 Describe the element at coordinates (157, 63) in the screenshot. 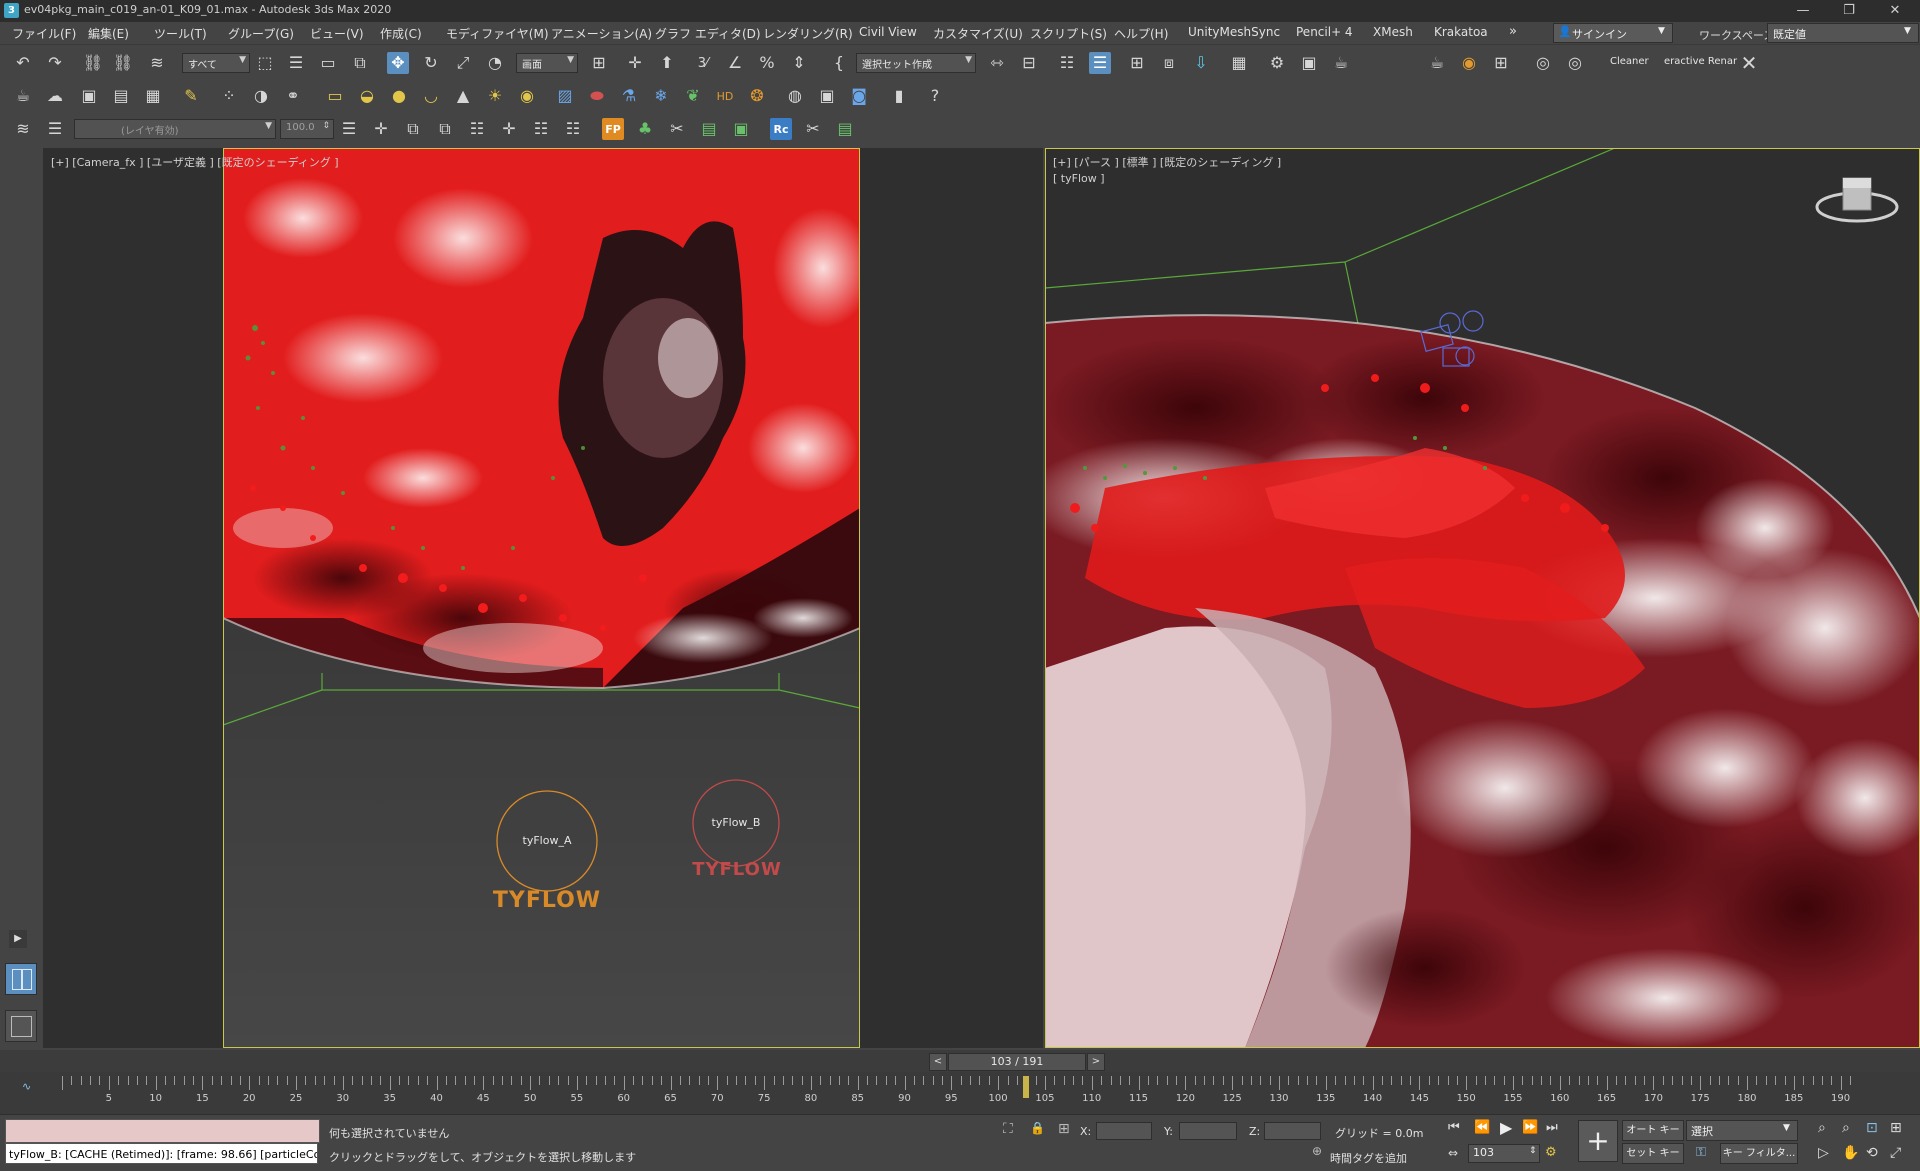

I see `bind-spacewarp-icon: ≋` at that location.